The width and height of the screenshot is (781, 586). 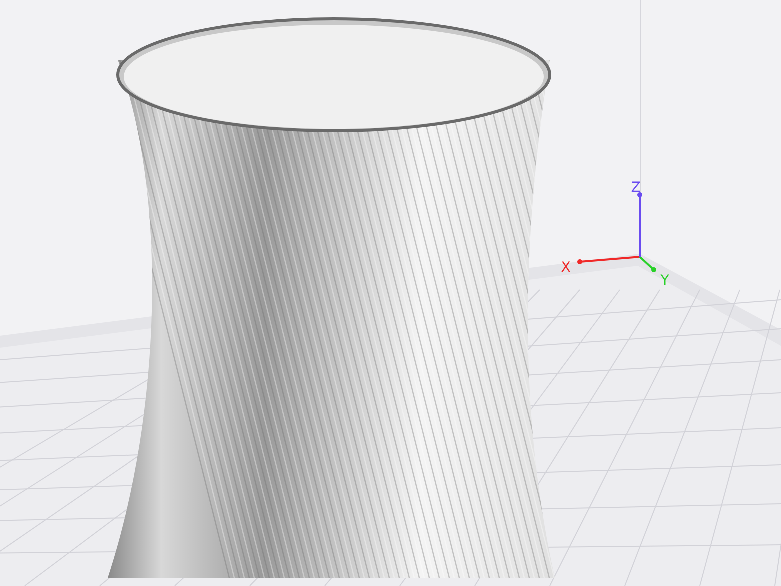 I want to click on axis-label: Y, so click(x=665, y=280).